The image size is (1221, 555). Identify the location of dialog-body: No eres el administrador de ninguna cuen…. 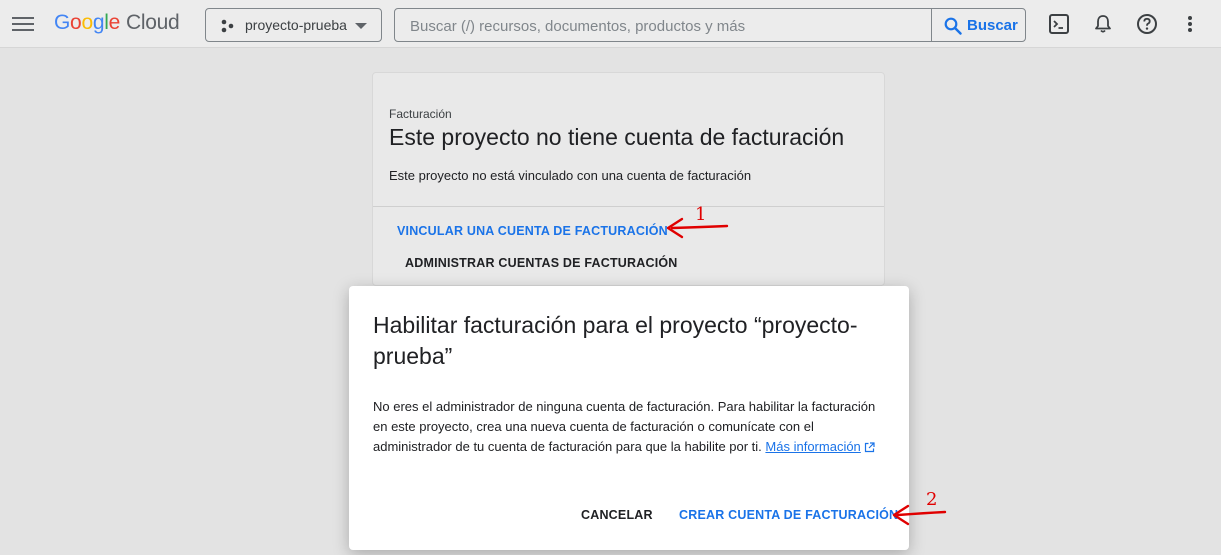
(629, 427).